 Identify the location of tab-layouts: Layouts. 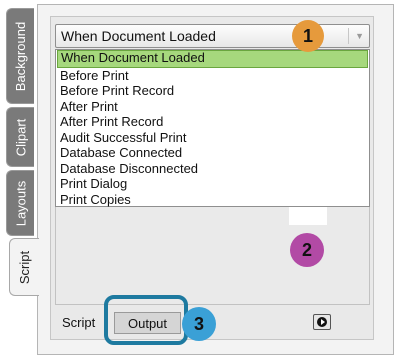
(20, 203).